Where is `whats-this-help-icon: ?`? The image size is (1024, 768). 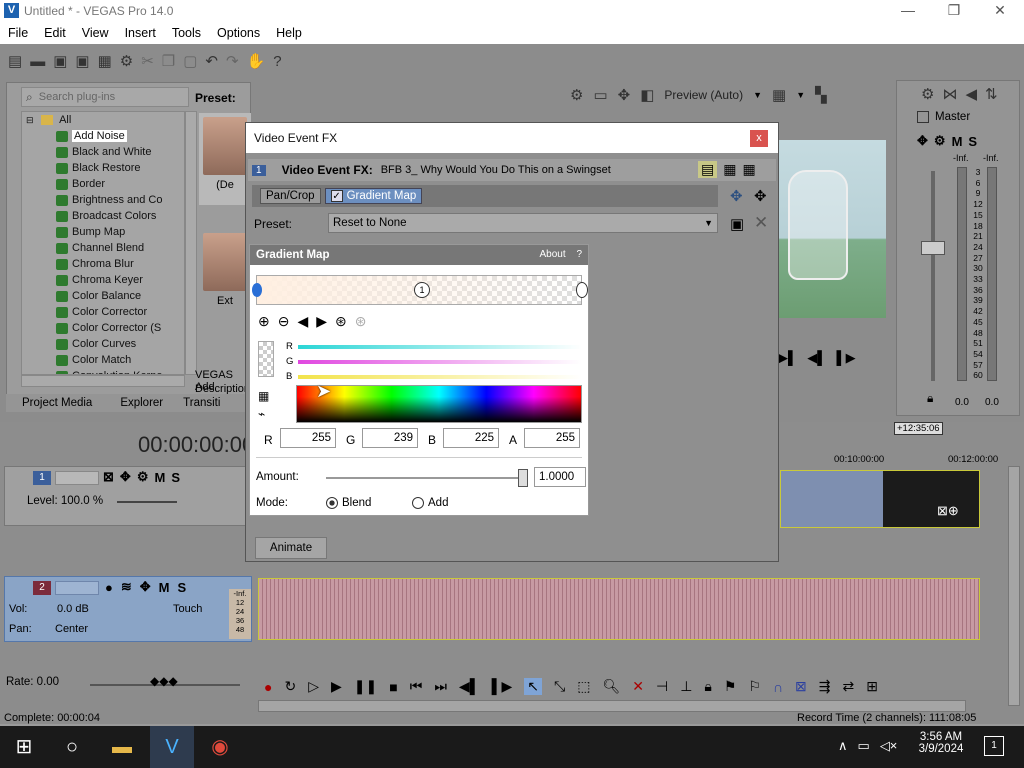 whats-this-help-icon: ? is located at coordinates (277, 61).